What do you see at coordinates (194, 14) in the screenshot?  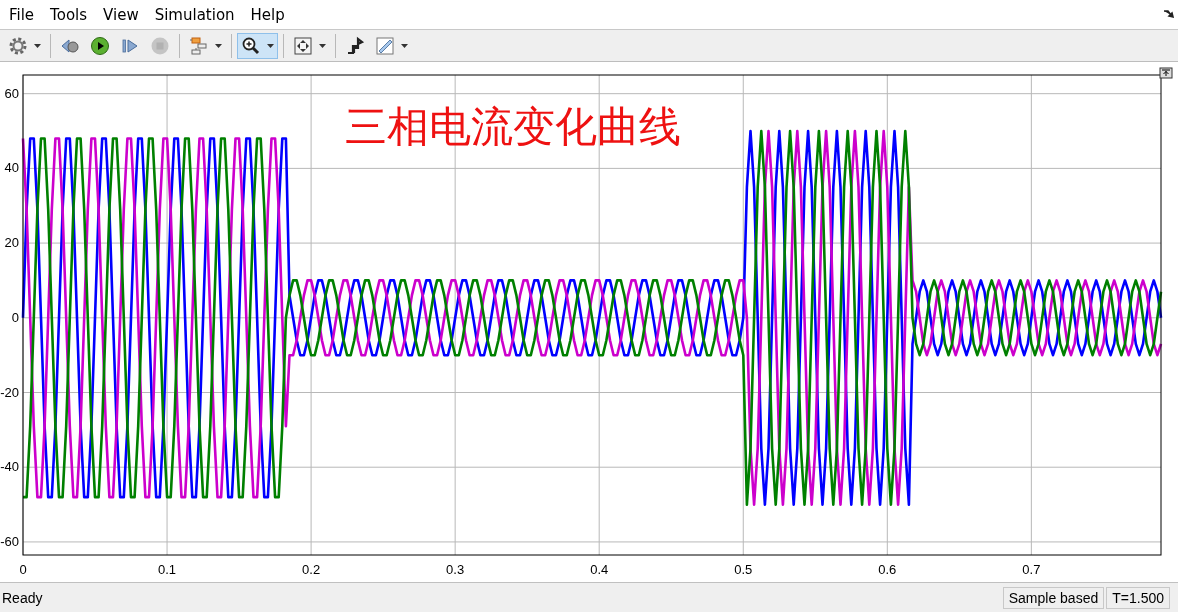 I see `menu-item: Simulation` at bounding box center [194, 14].